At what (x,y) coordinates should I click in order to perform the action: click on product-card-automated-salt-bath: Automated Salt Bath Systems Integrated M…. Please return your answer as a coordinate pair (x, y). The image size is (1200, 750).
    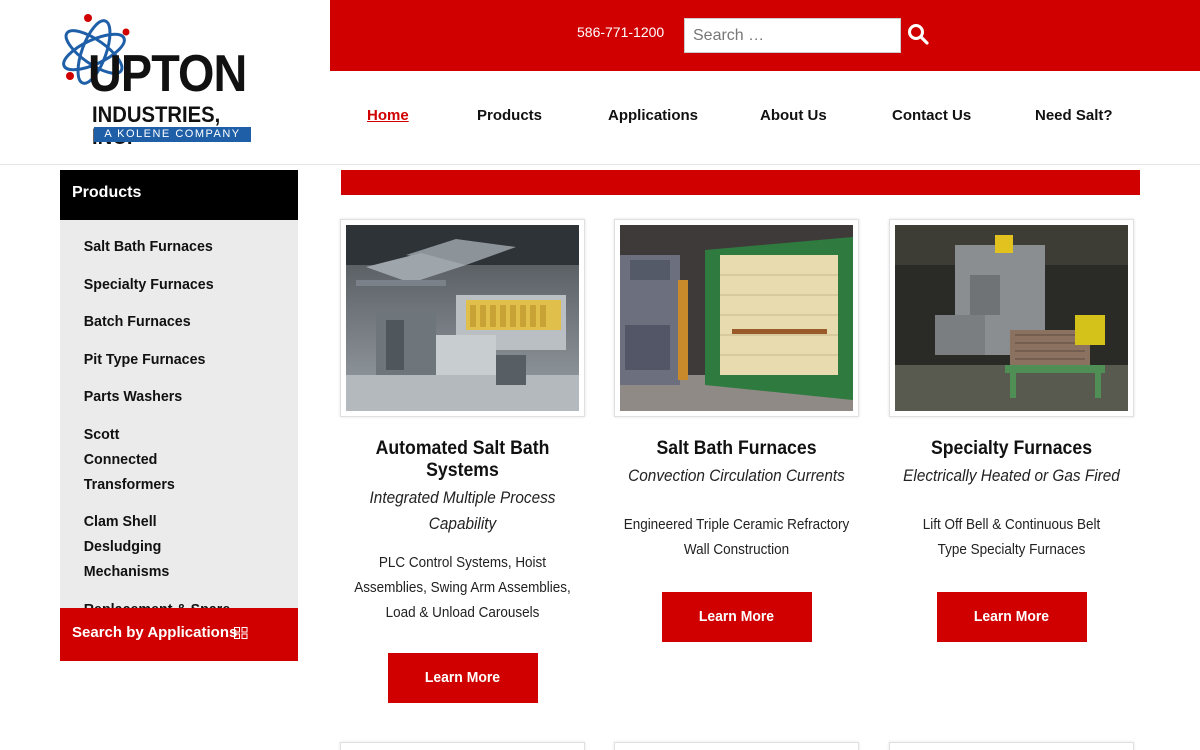
    Looking at the image, I should click on (462, 461).